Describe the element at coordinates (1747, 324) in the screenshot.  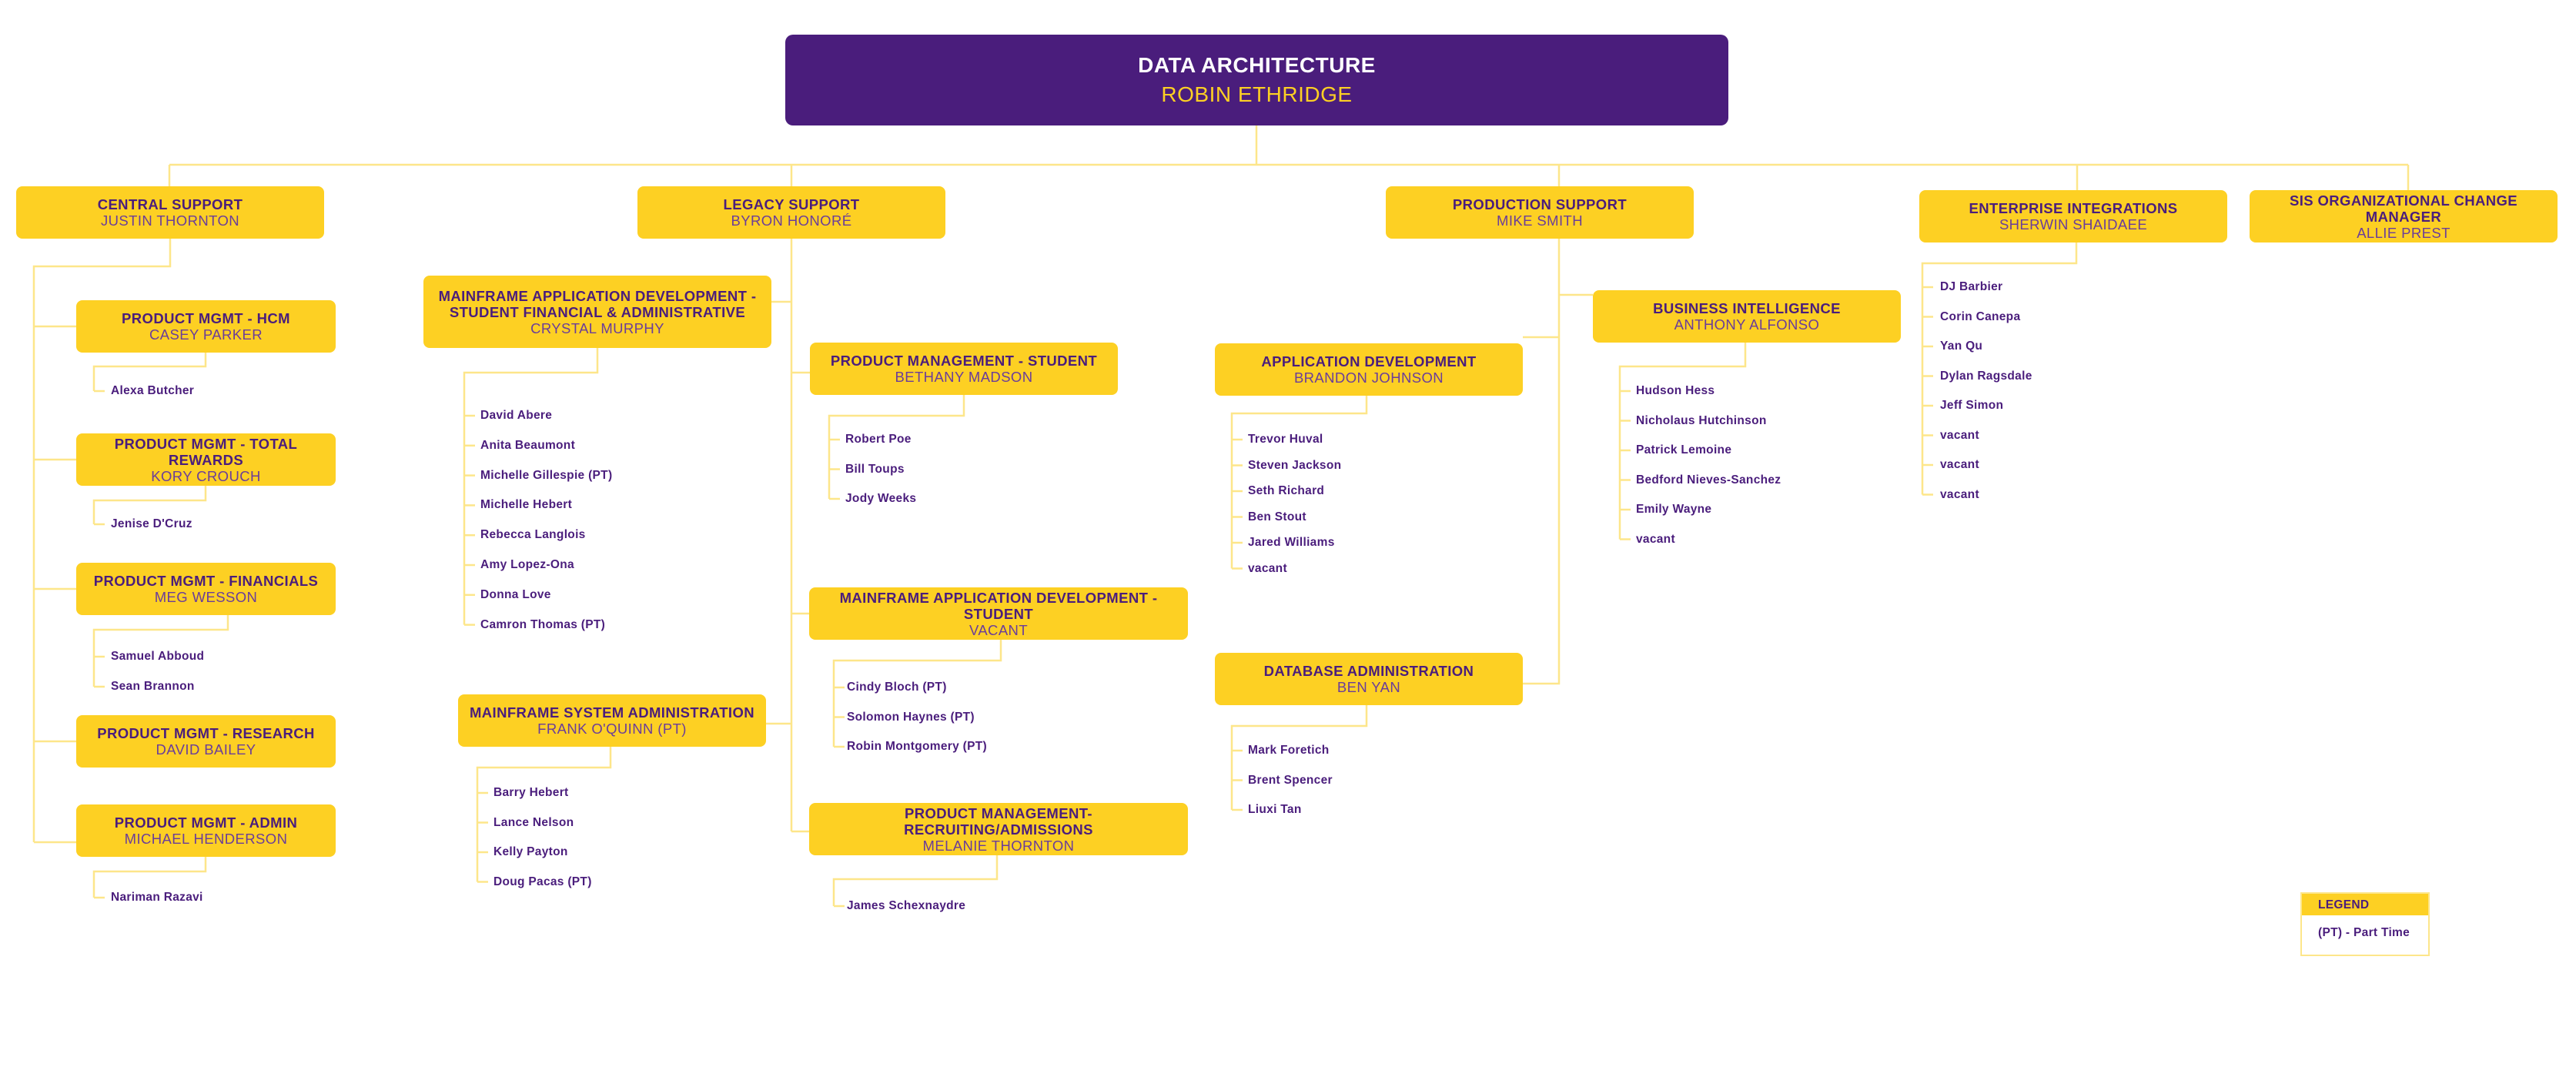
I see `node-name: ANTHONY ALFONSO` at that location.